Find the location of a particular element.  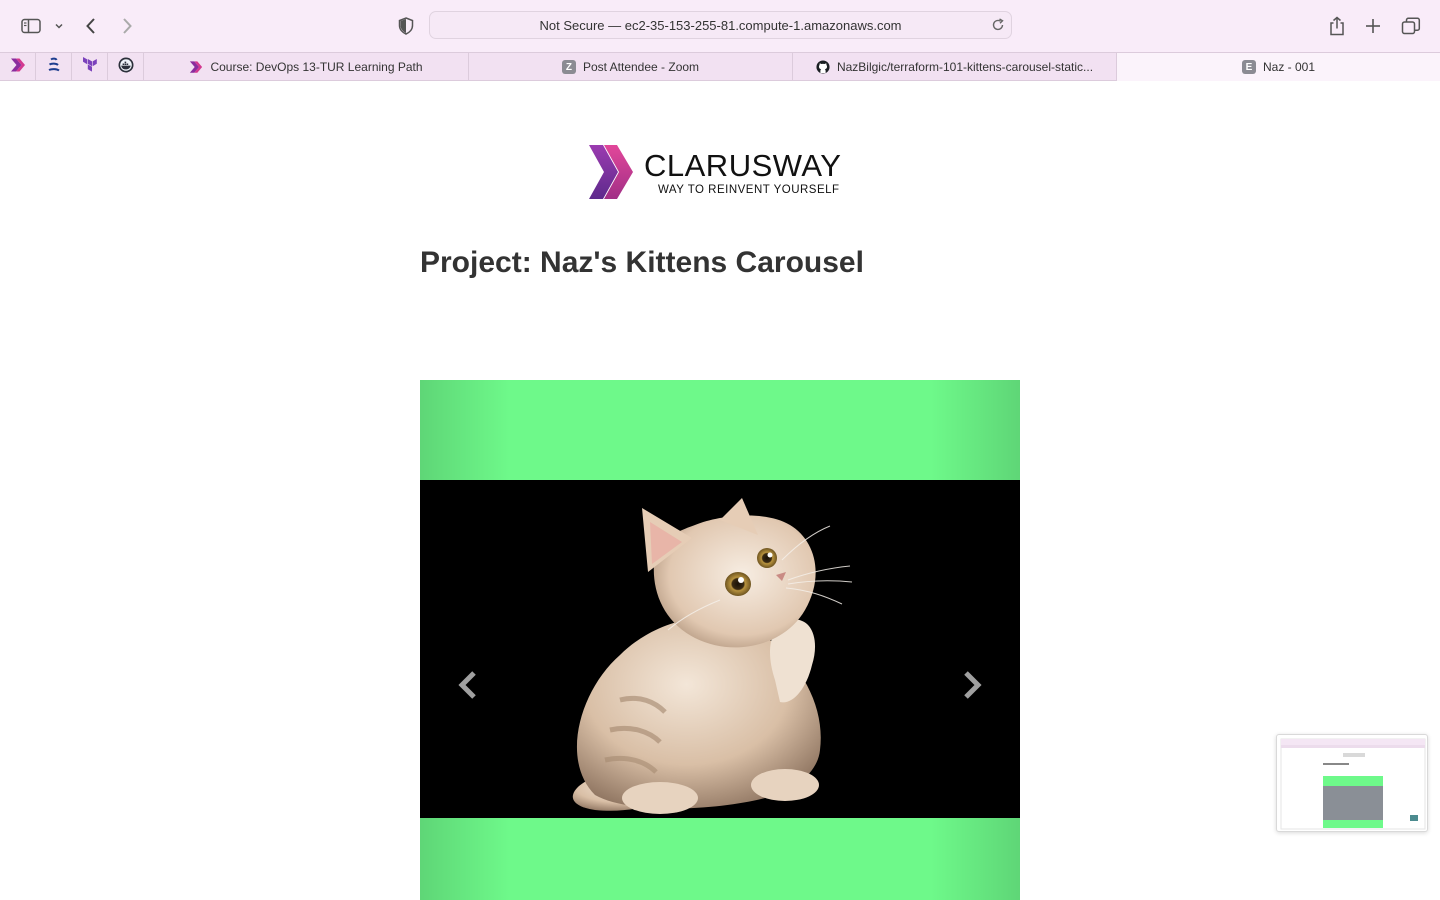

terraform-icon is located at coordinates (90, 67).